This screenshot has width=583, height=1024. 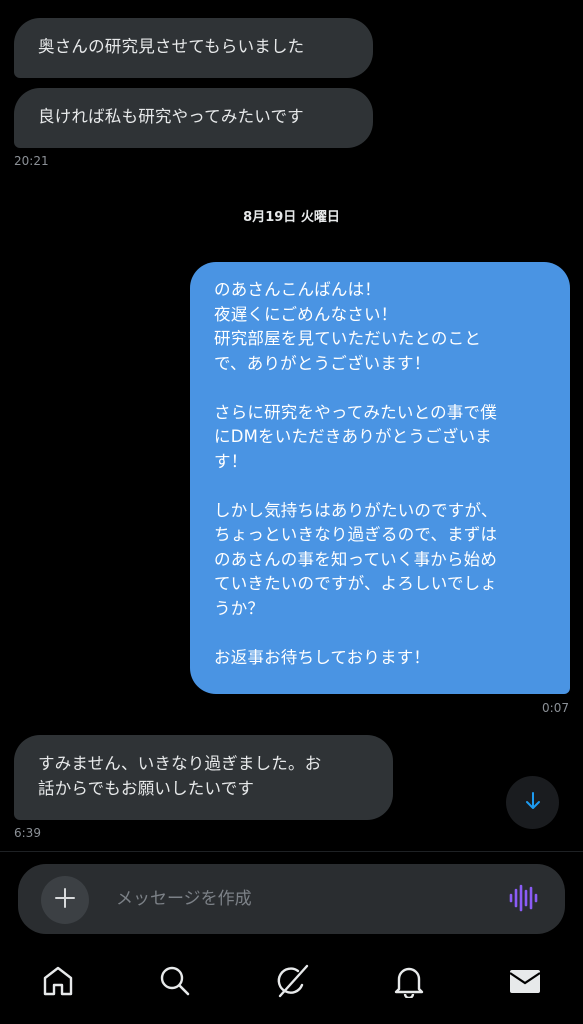 I want to click on mail-icon, so click(x=525, y=983).